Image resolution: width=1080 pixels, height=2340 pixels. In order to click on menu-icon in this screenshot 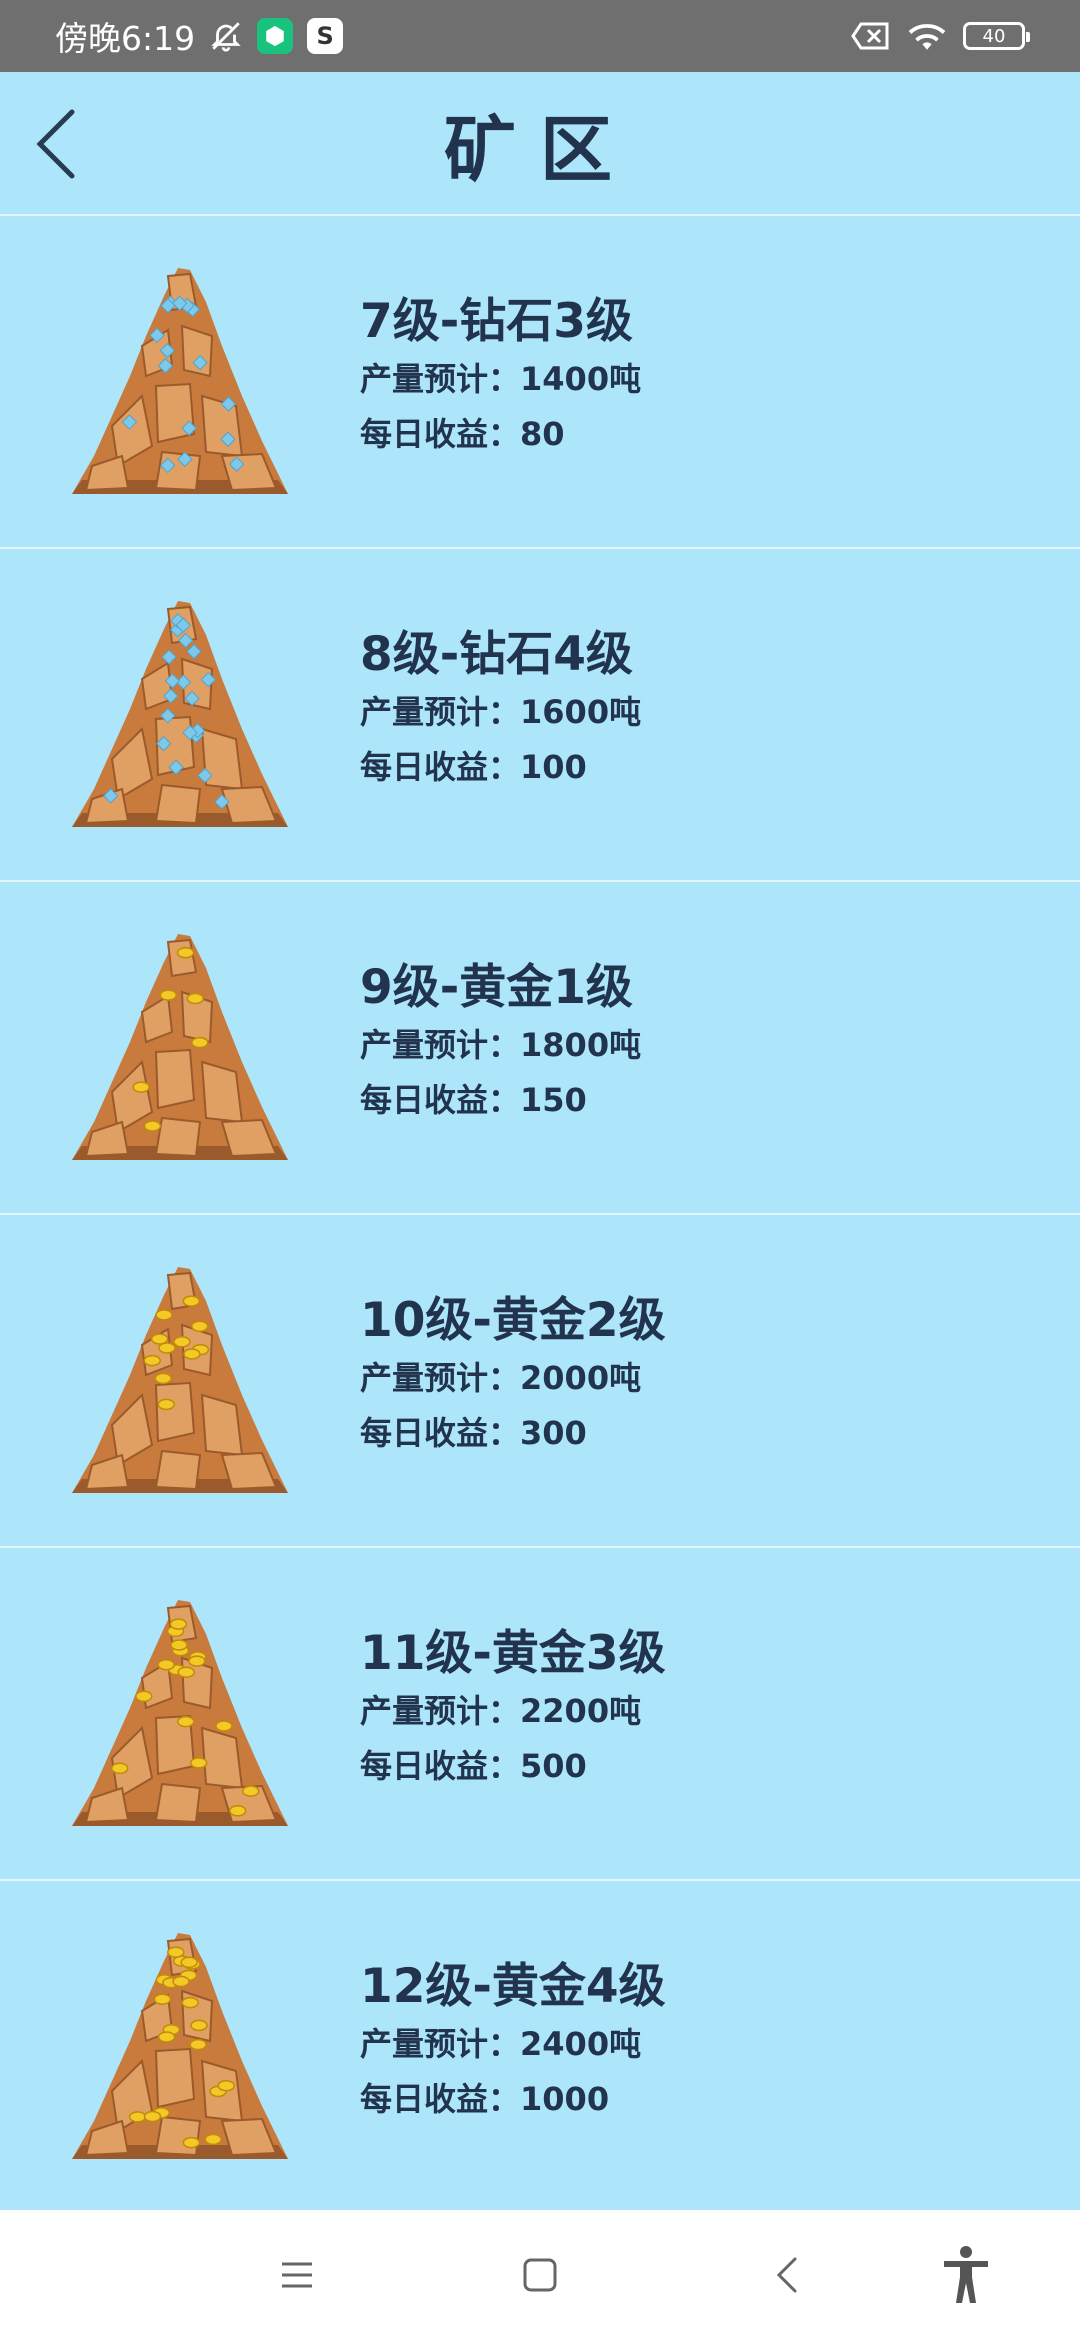, I will do `click(297, 2275)`.